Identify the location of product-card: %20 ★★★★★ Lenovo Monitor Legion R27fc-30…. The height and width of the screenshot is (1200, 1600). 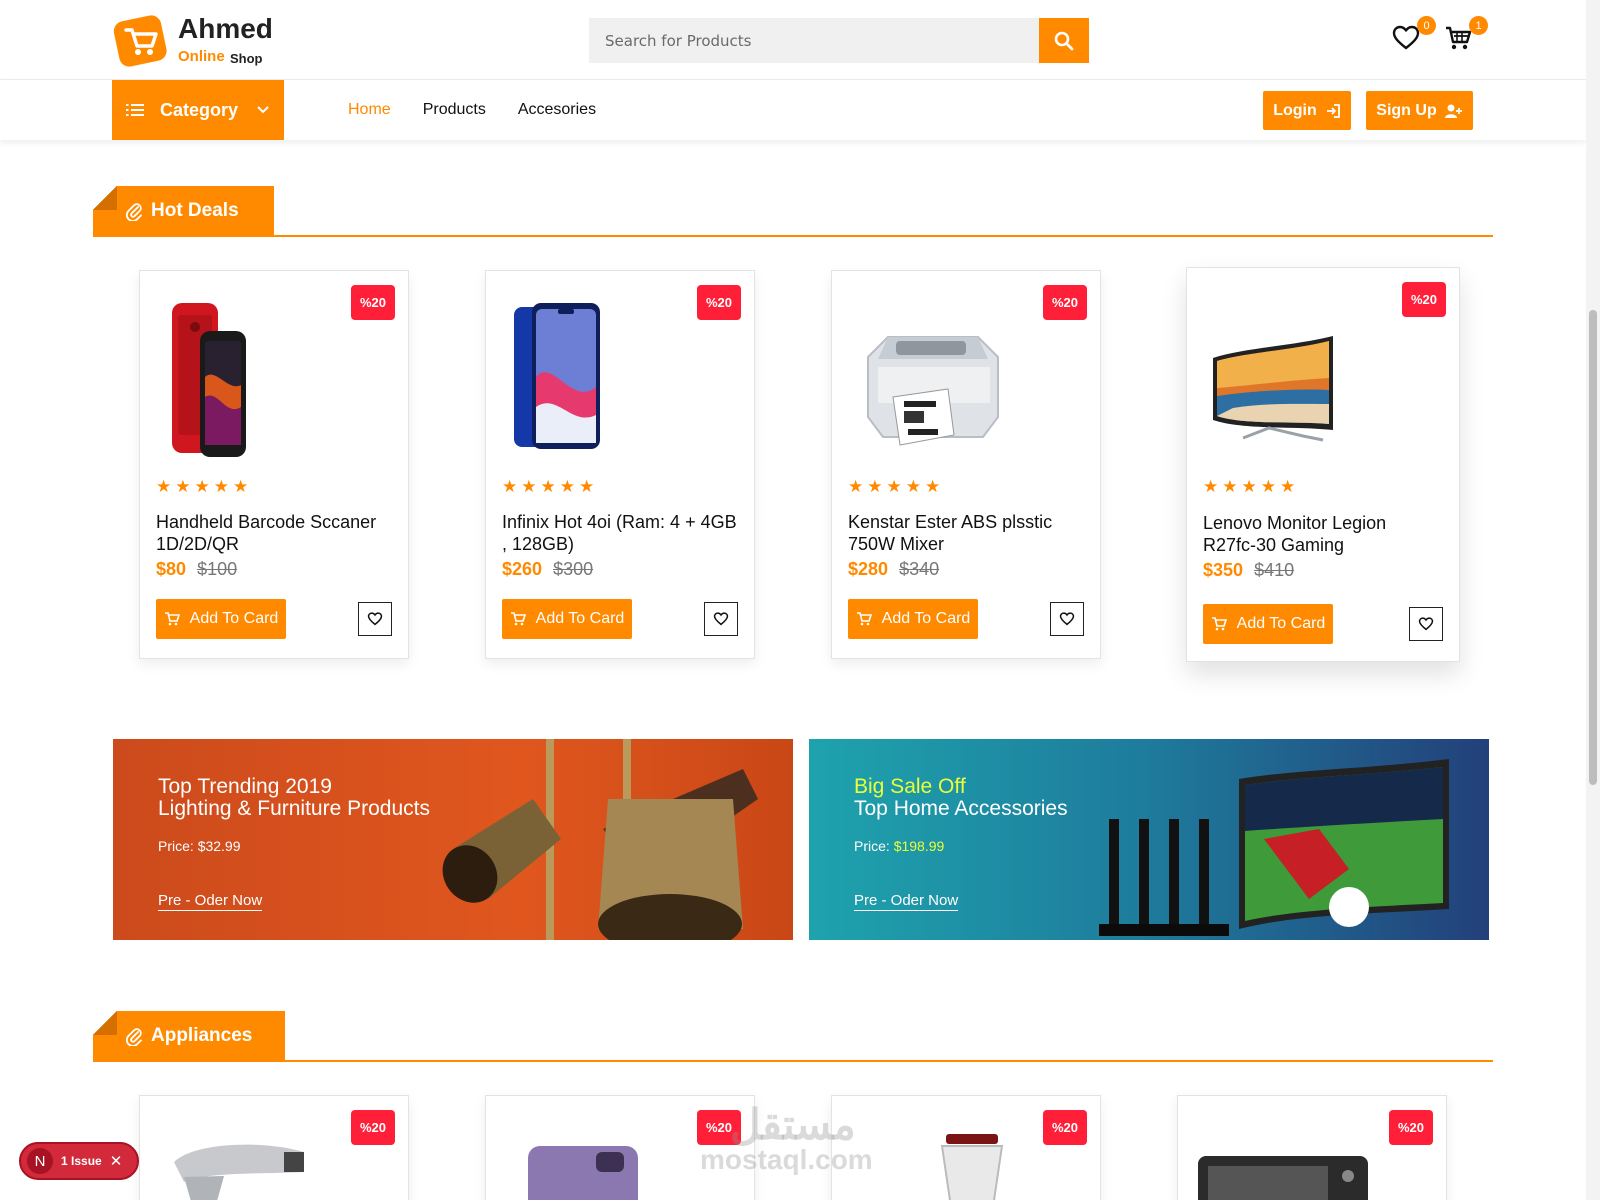
(1323, 464).